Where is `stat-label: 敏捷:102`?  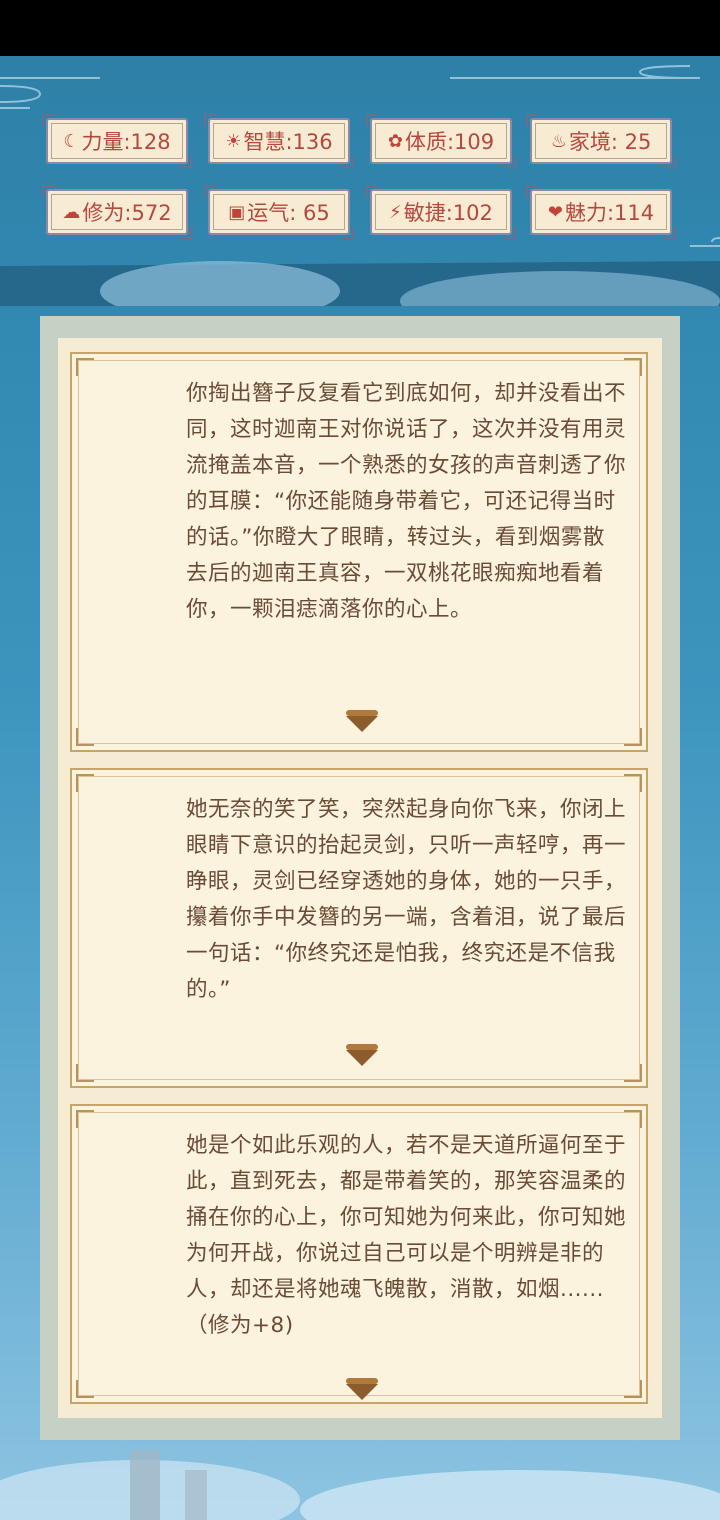 stat-label: 敏捷:102 is located at coordinates (448, 213).